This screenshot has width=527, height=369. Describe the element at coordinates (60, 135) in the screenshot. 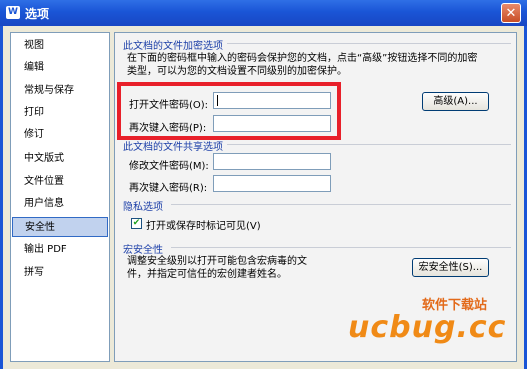

I see `sidebar-item-revision: 修订` at that location.